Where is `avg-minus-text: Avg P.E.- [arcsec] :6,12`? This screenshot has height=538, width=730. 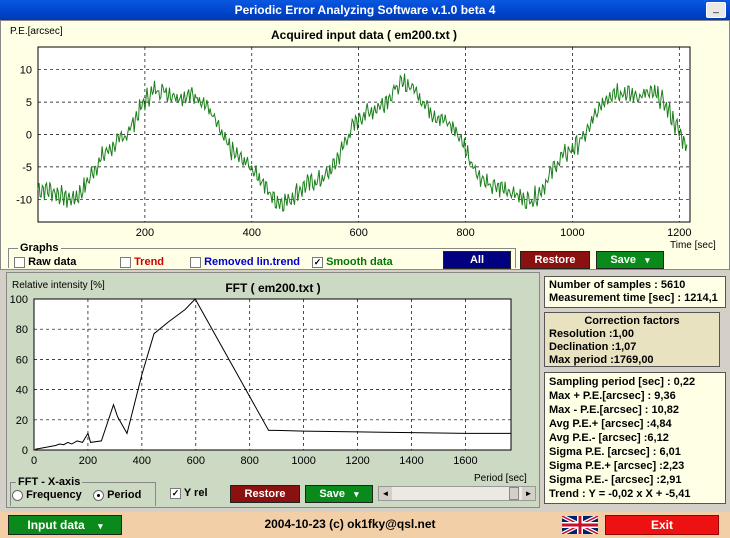 avg-minus-text: Avg P.E.- [arcsec] :6,12 is located at coordinates (609, 438).